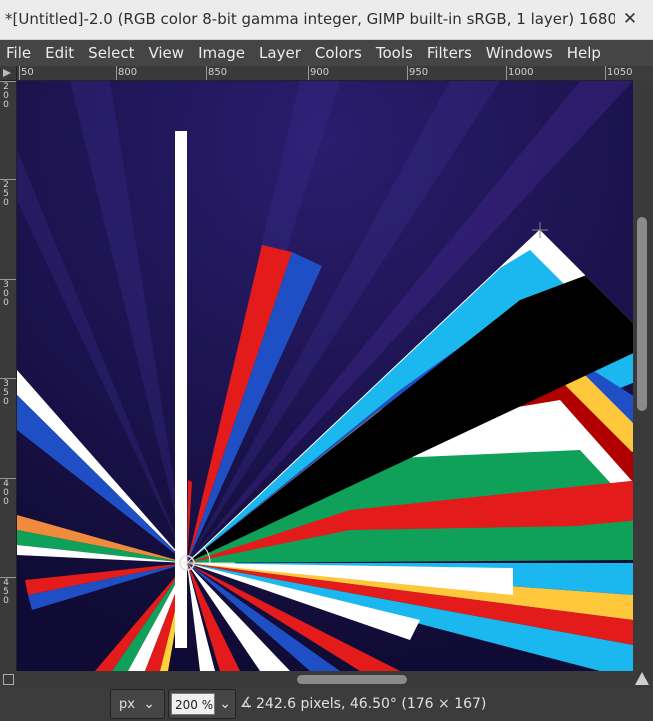  I want to click on ruler-label: 400, so click(6, 493).